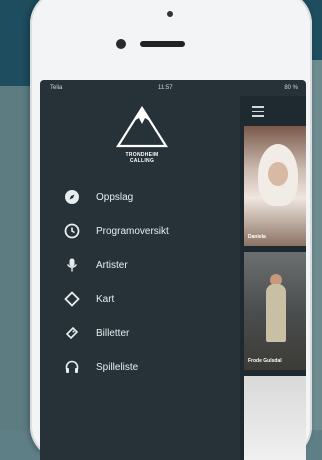 The height and width of the screenshot is (460, 322). Describe the element at coordinates (258, 111) in the screenshot. I see `hamburger-menu-icon` at that location.